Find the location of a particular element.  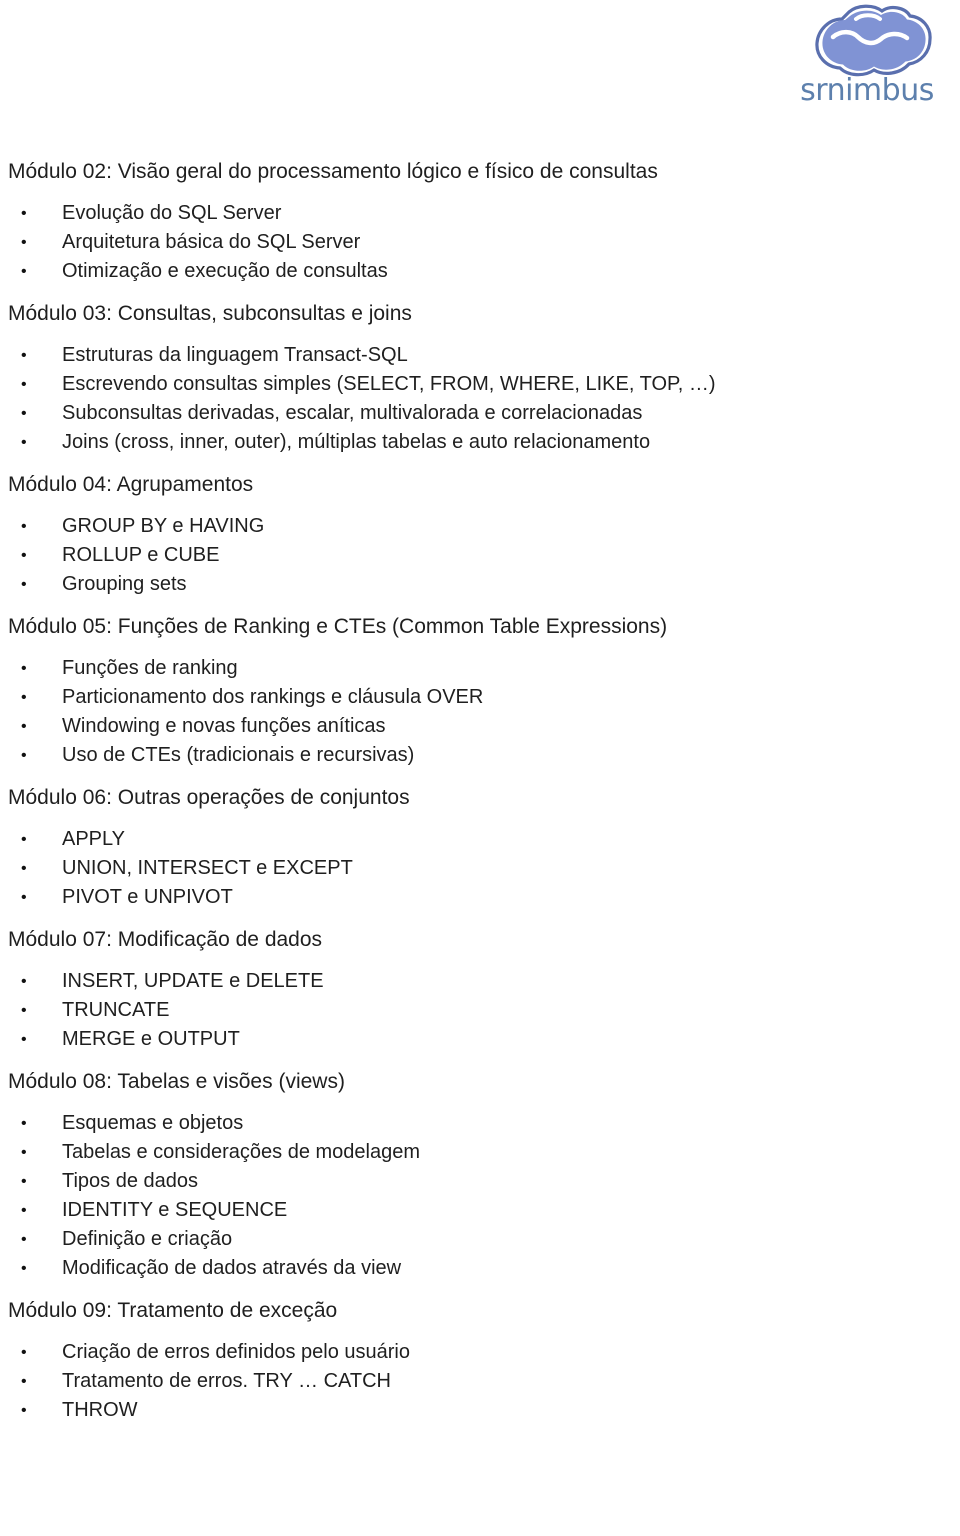

cloud-logo-icon is located at coordinates (872, 42).